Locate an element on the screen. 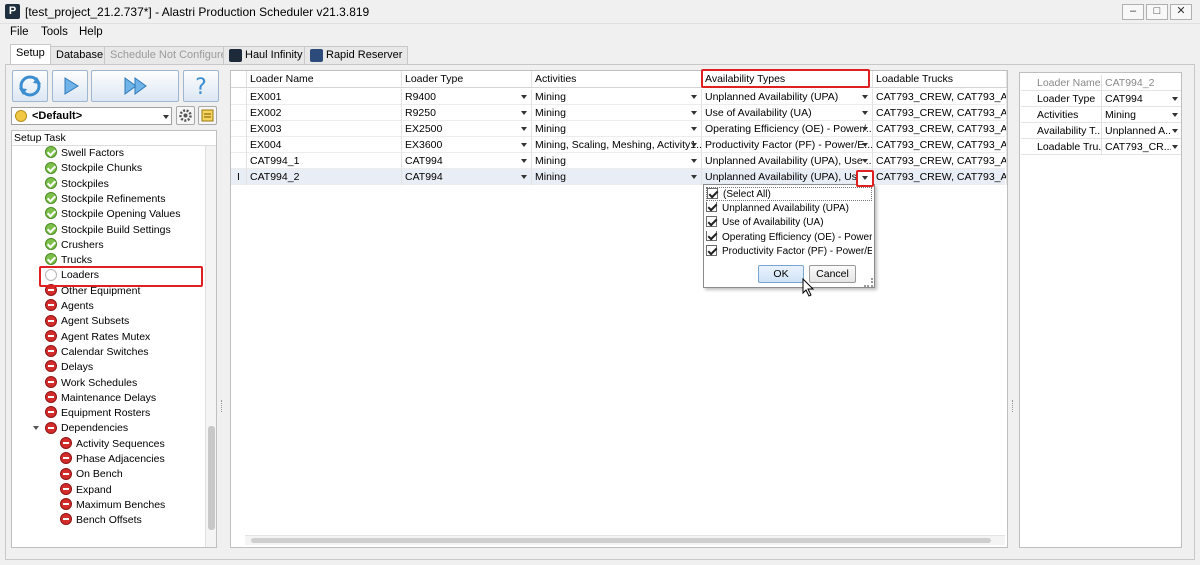 Image resolution: width=1200 pixels, height=565 pixels. grid-hscrollbar-thumb is located at coordinates (621, 540).